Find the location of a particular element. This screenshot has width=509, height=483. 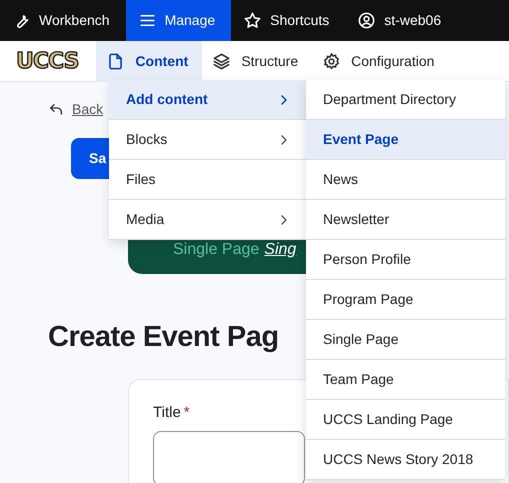

user-icon is located at coordinates (366, 20).